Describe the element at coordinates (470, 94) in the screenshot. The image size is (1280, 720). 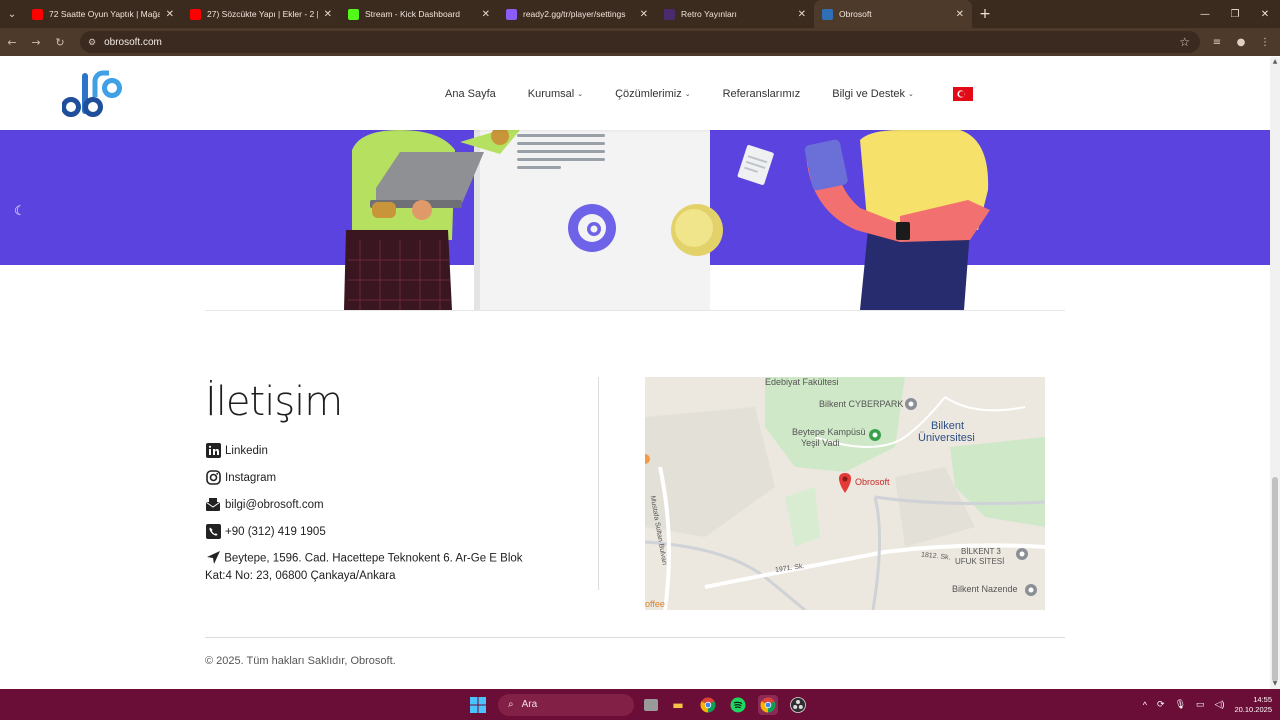
I see `nav-item: Ana Sayfa` at that location.